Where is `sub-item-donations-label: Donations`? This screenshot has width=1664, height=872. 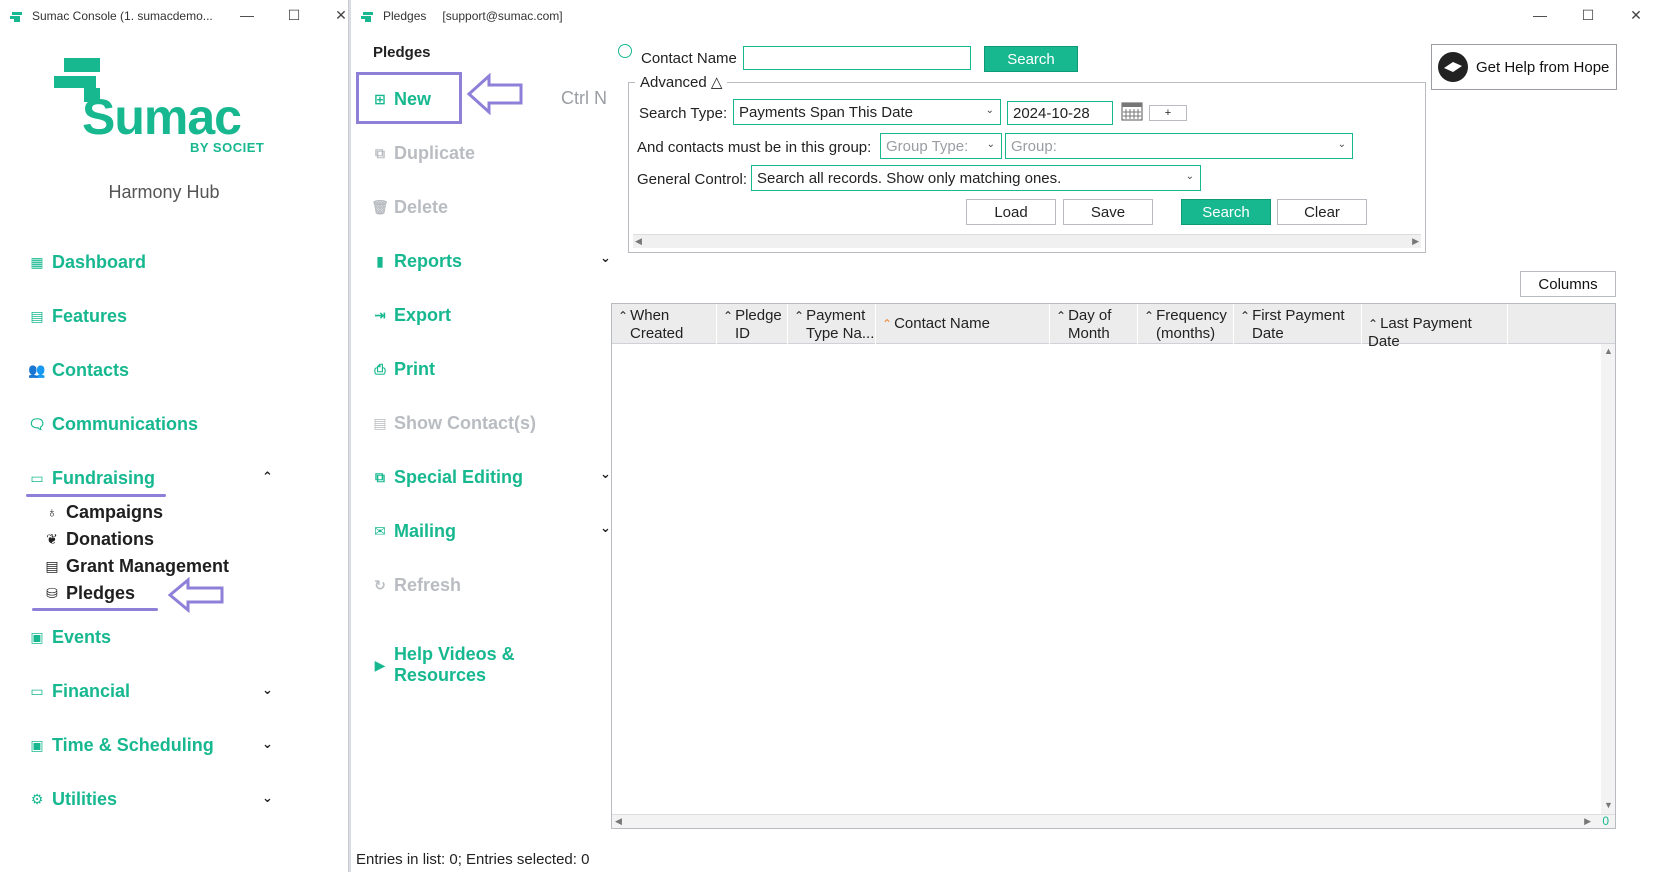
sub-item-donations-label: Donations is located at coordinates (110, 538).